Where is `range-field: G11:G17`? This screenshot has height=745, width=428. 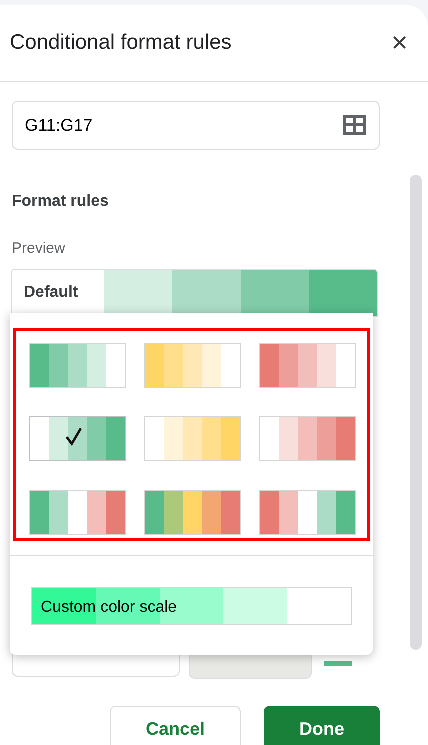
range-field: G11:G17 is located at coordinates (196, 125).